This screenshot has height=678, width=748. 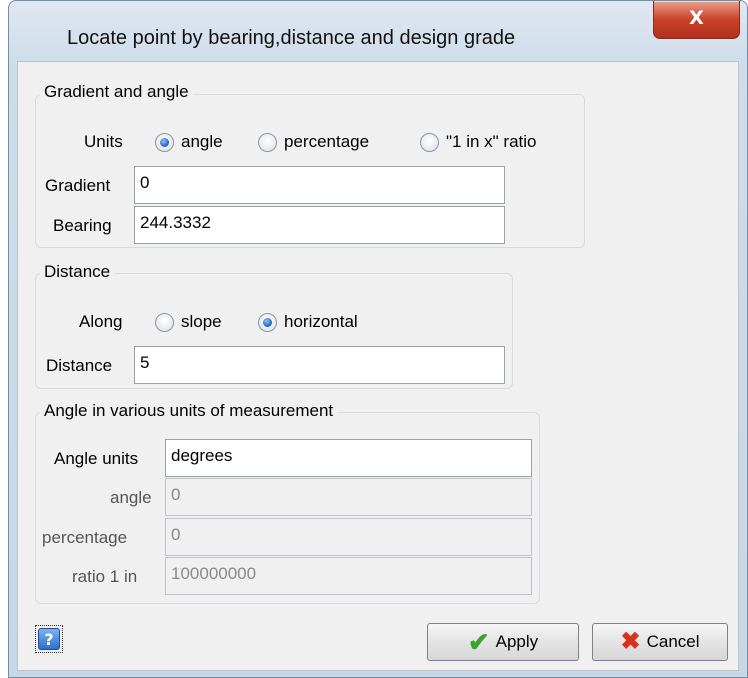 I want to click on help-button: ?, so click(x=49, y=639).